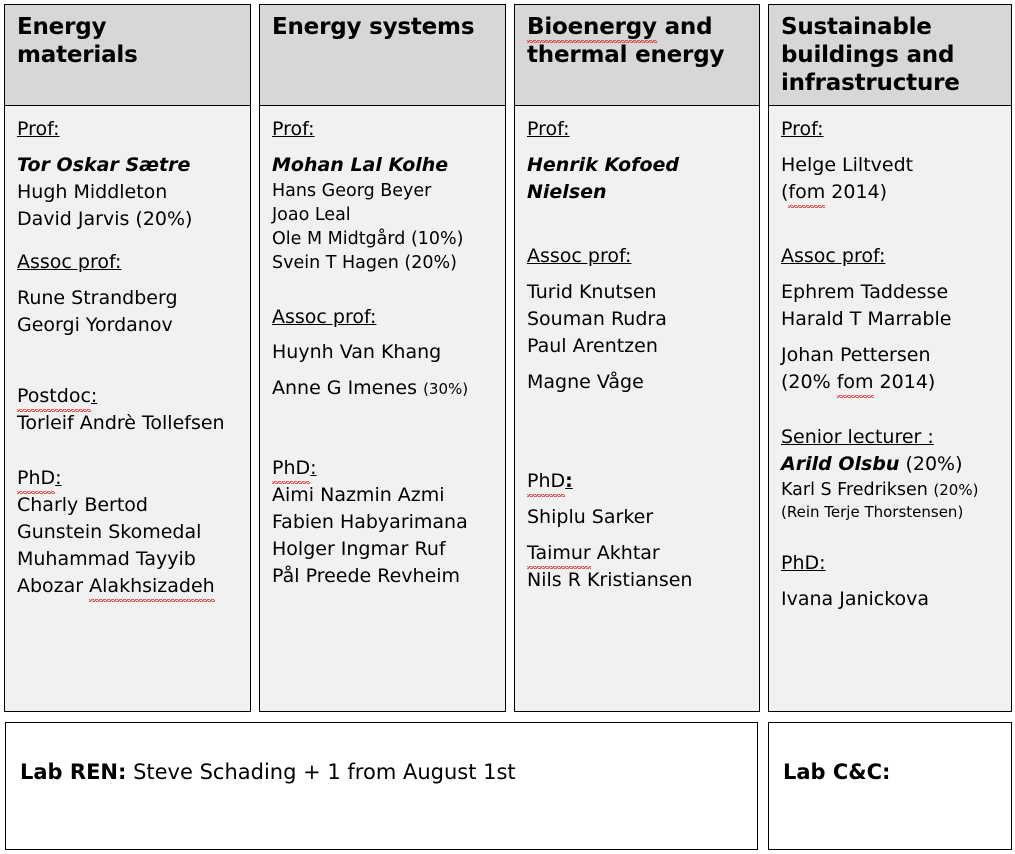 The width and height of the screenshot is (1015, 854). Describe the element at coordinates (62, 27) in the screenshot. I see `column-title-line: Energy` at that location.